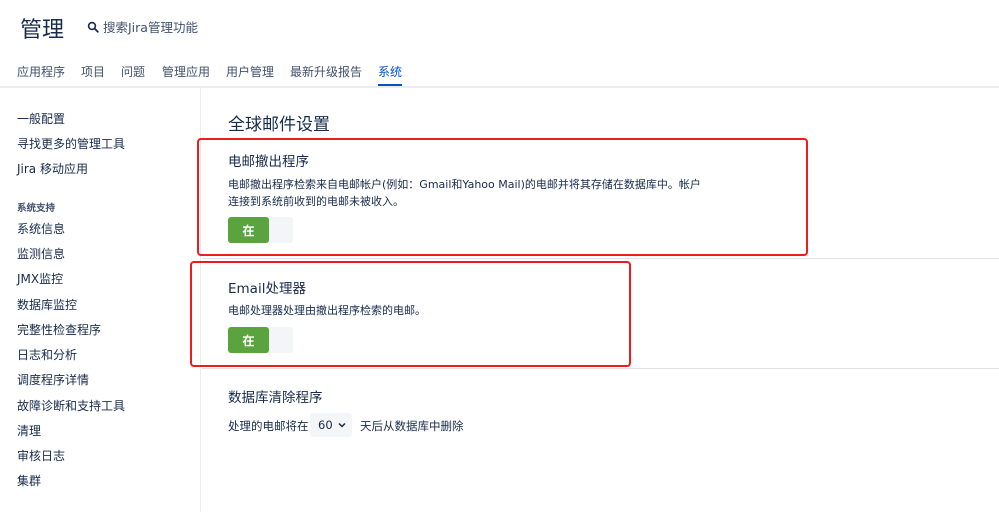 This screenshot has width=999, height=512. What do you see at coordinates (93, 71) in the screenshot?
I see `tab-projects: 项目` at bounding box center [93, 71].